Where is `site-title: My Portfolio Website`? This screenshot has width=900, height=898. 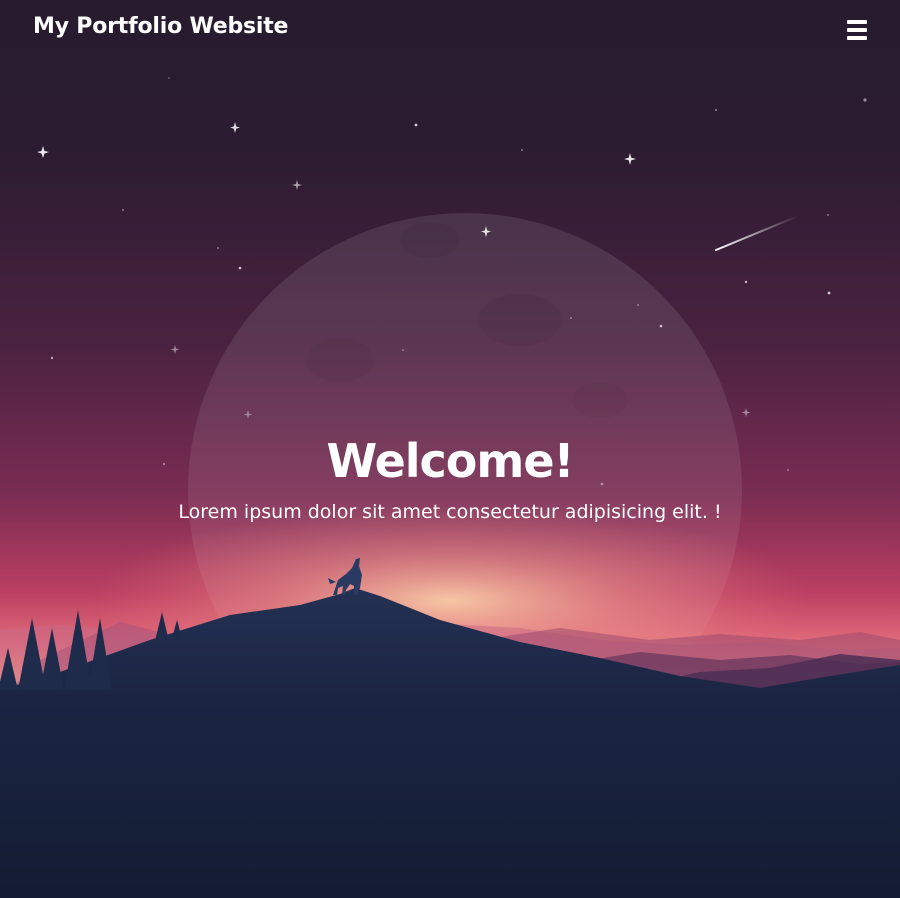
site-title: My Portfolio Website is located at coordinates (160, 26).